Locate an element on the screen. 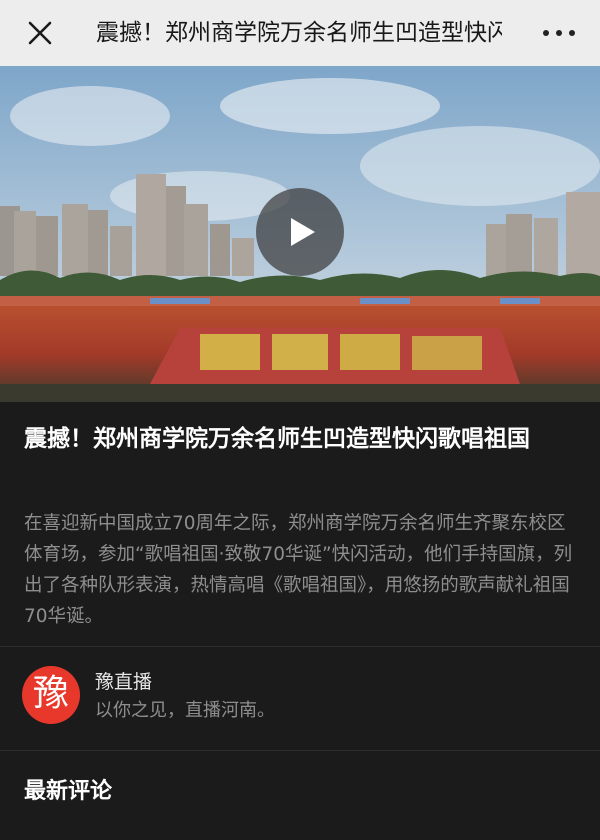  page-title: 震撼！郑州商学院万余名师生凹造型快闪歌唱祖国 is located at coordinates (299, 33).